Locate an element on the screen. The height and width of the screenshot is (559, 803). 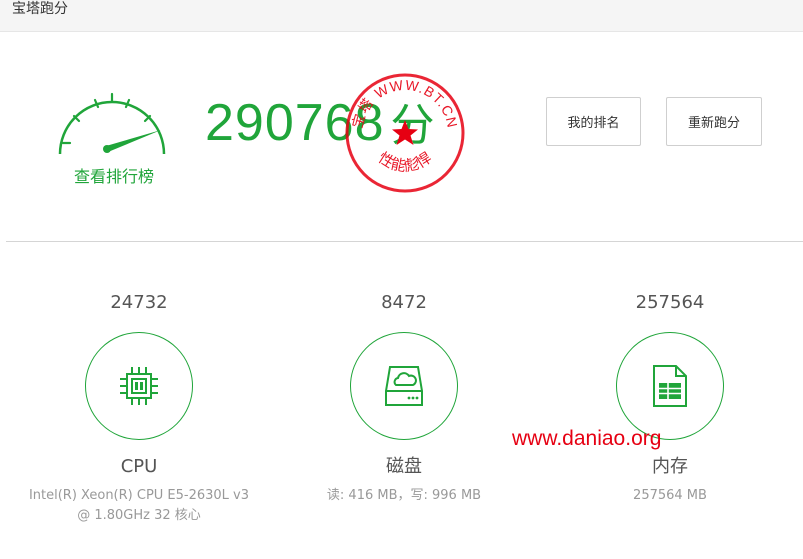
cpu-score: 24732 is located at coordinates (139, 302).